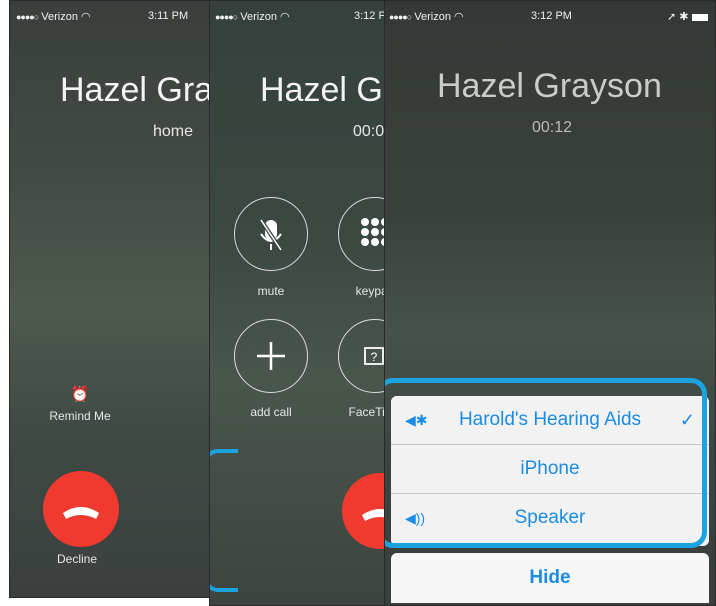 This screenshot has width=716, height=606. Describe the element at coordinates (546, 463) in the screenshot. I see `highlight-box` at that location.